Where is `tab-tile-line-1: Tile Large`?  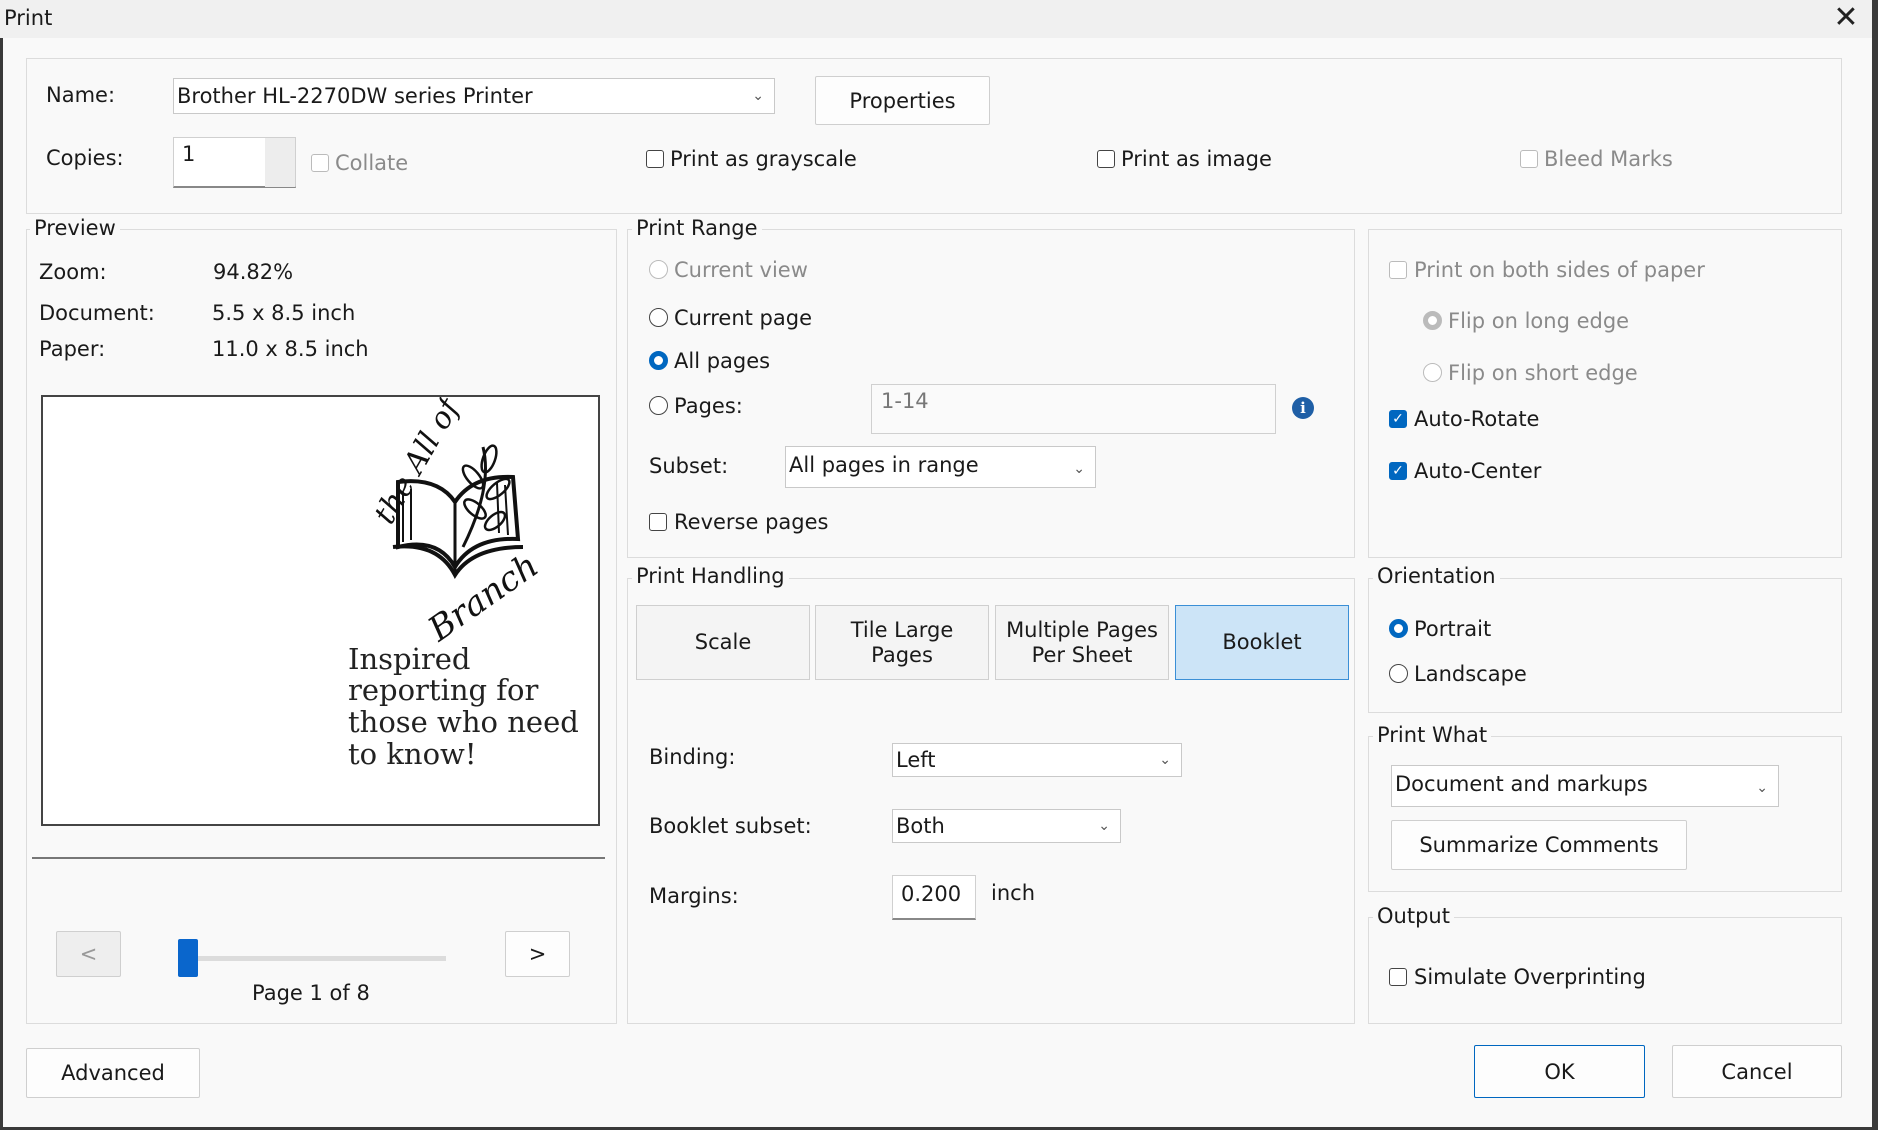
tab-tile-line-1: Tile Large is located at coordinates (902, 629).